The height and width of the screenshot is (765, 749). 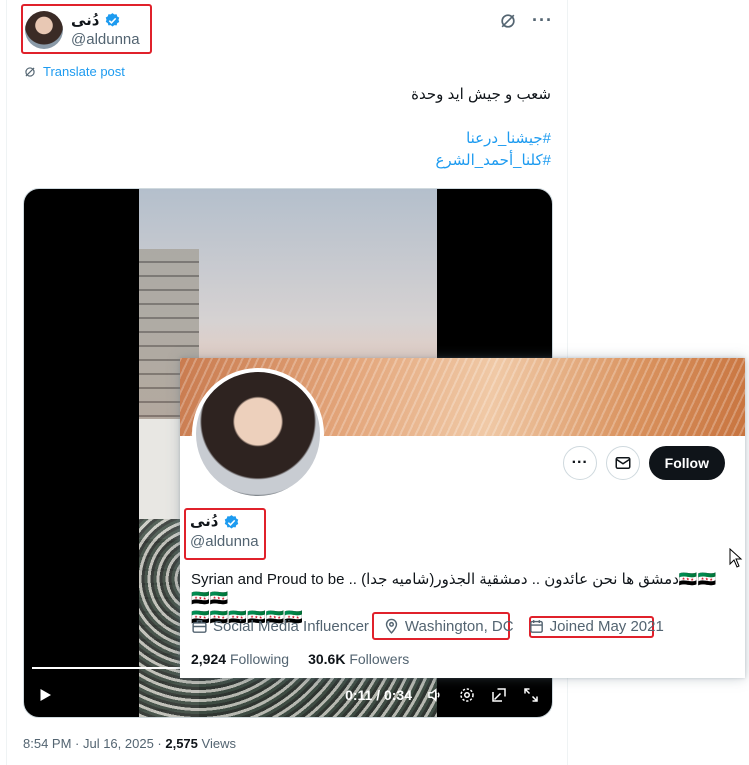 I want to click on following-stat: 2,924 Following, so click(x=240, y=659).